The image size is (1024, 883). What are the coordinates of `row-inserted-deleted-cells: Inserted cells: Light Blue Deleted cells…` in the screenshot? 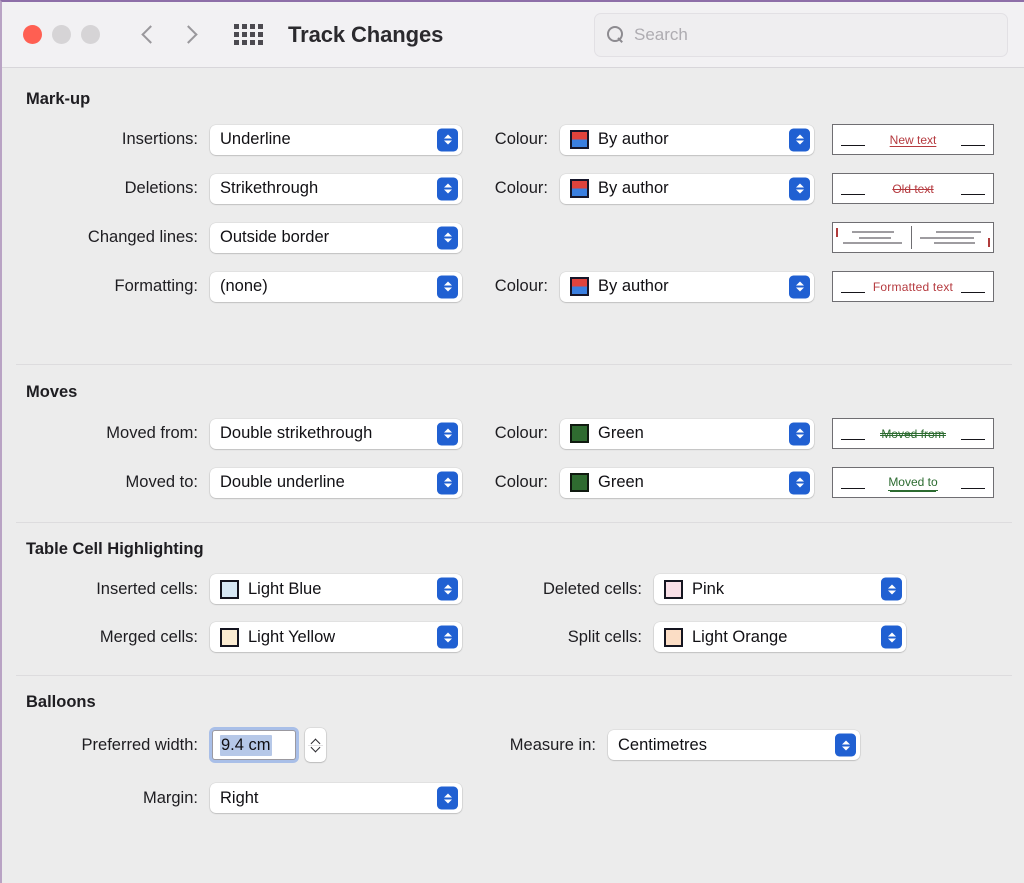 It's located at (513, 589).